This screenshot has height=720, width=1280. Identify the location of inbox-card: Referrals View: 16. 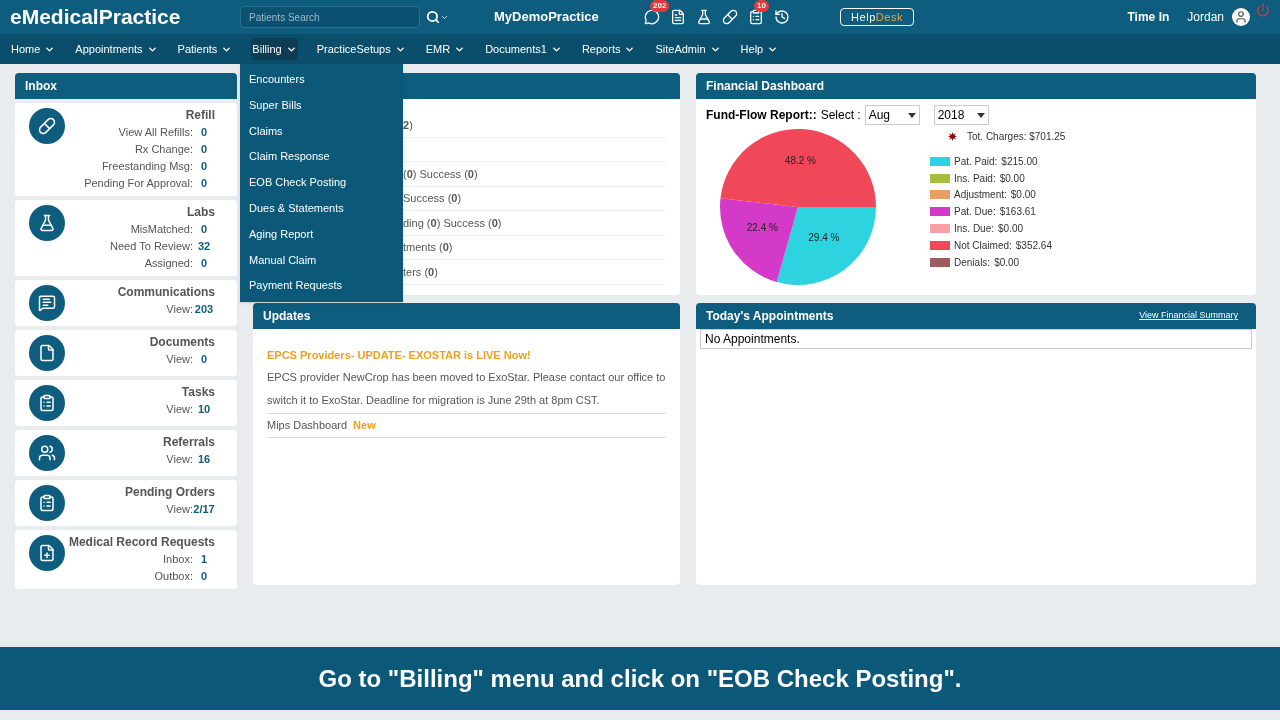
(126, 453).